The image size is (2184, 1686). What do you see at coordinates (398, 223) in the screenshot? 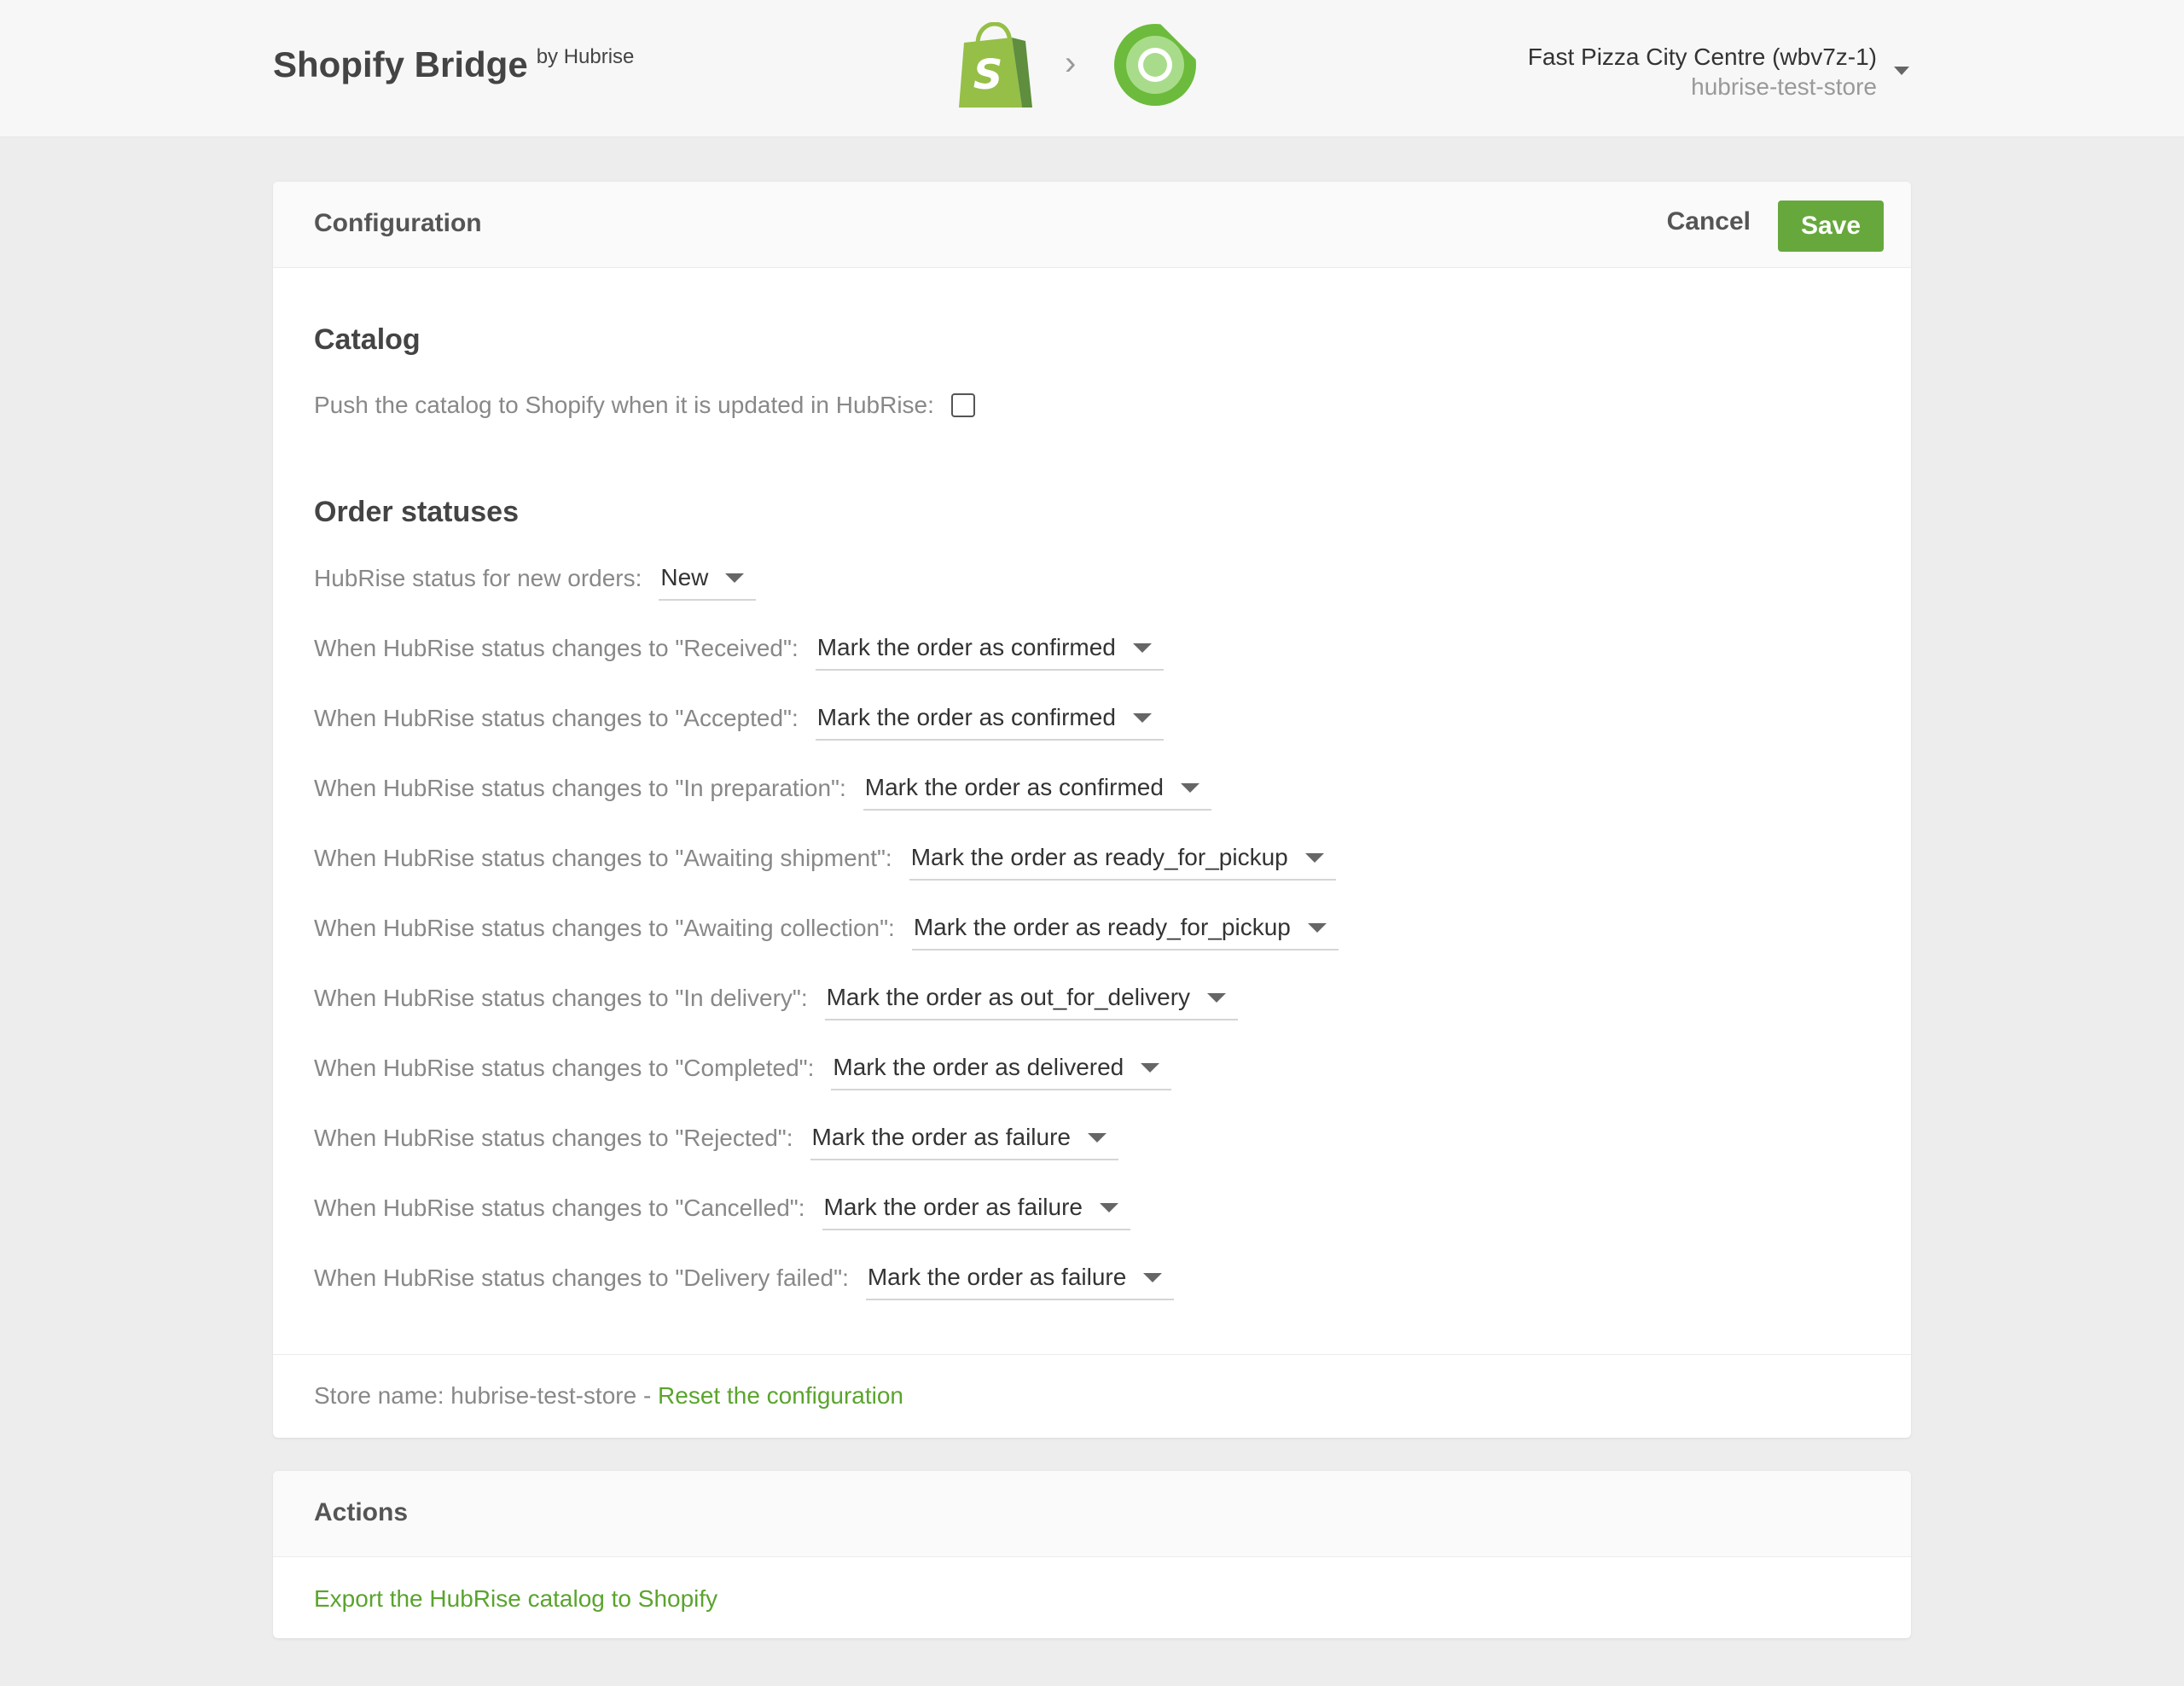
I see `configuration-title: Configuration` at bounding box center [398, 223].